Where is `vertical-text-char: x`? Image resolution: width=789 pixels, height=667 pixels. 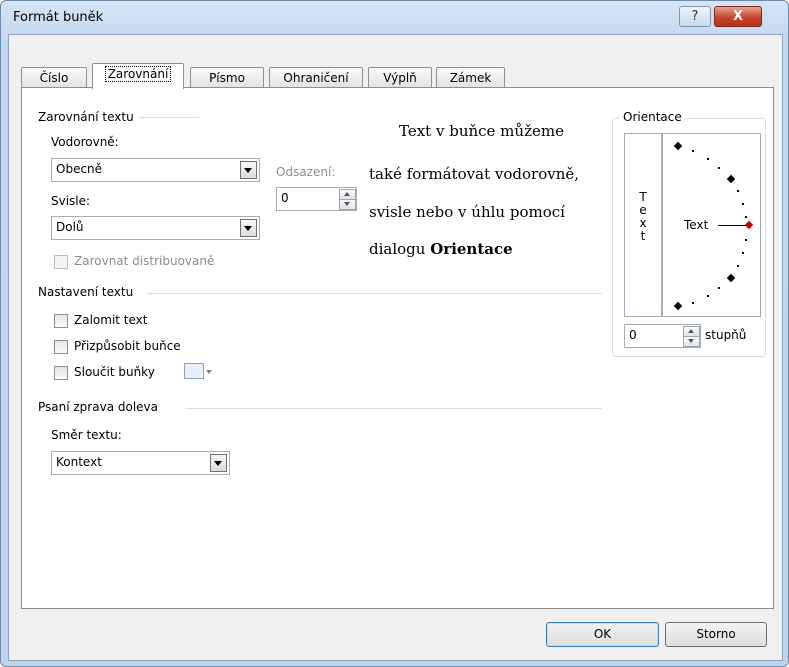 vertical-text-char: x is located at coordinates (643, 223).